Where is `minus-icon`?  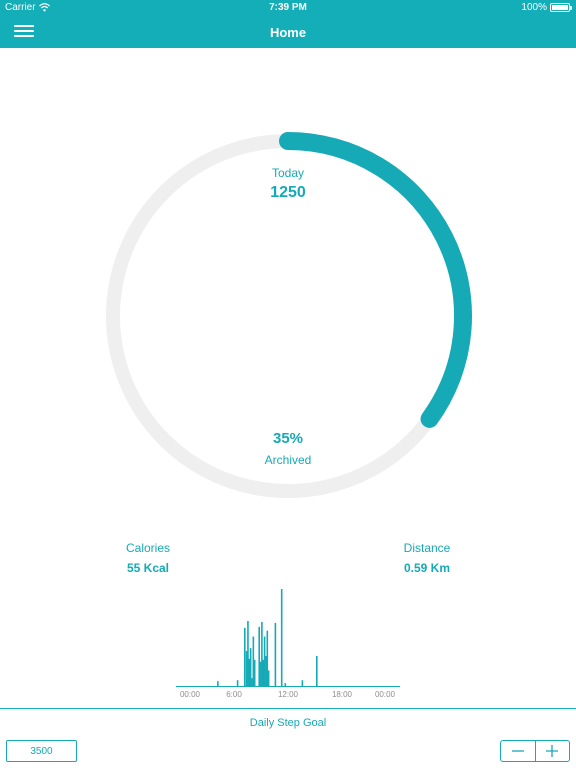
minus-icon is located at coordinates (517, 751).